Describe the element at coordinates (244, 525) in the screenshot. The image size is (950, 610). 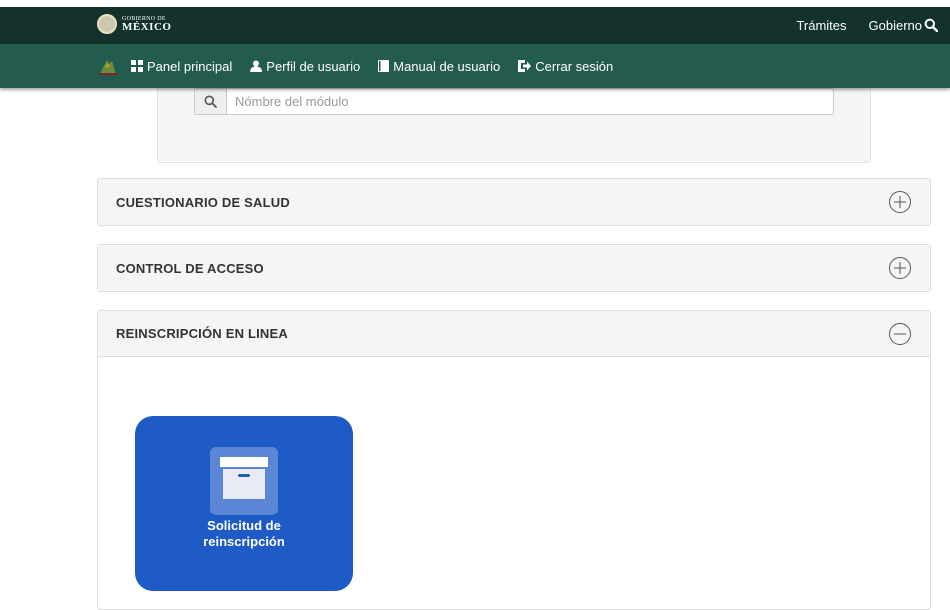
I see `module-label-line1: Solicitud de` at that location.